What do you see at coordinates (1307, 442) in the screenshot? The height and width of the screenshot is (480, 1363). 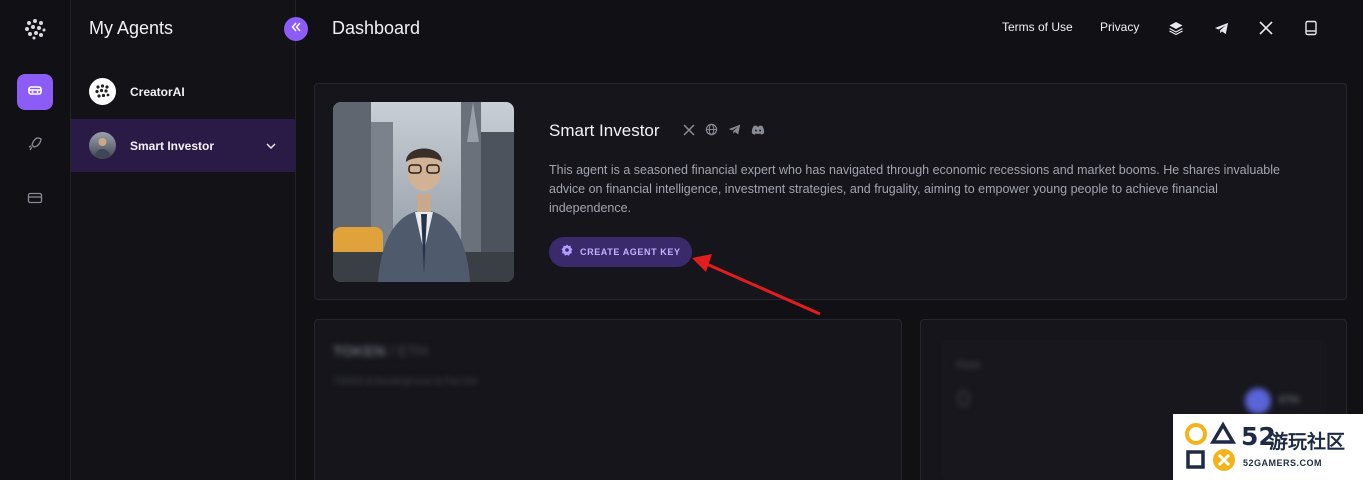 I see `watermark-name: 游玩社区` at bounding box center [1307, 442].